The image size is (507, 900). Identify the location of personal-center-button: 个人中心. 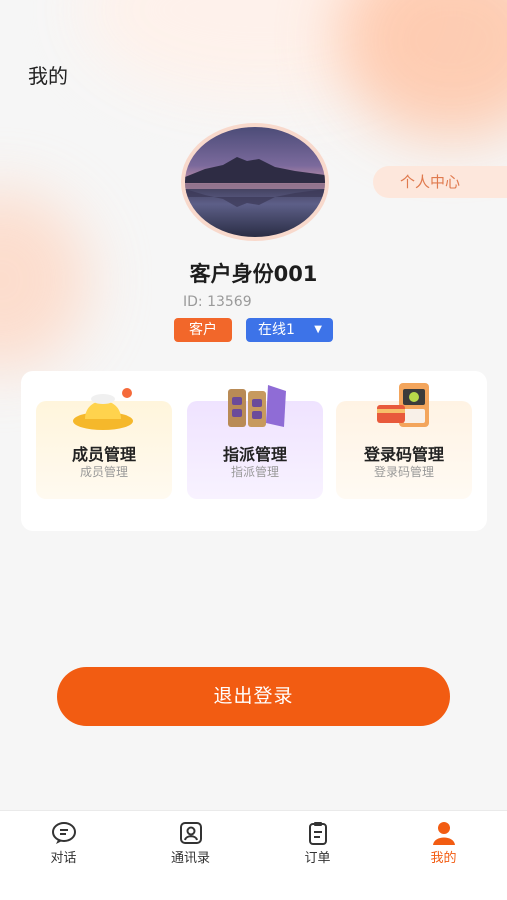
(440, 182).